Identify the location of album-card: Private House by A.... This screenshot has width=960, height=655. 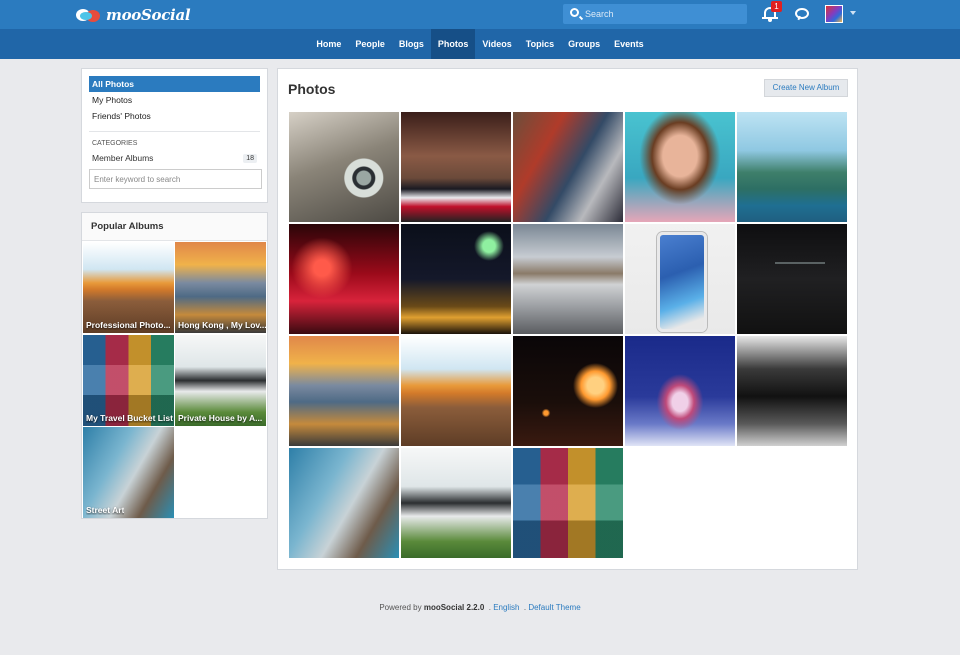
(220, 380).